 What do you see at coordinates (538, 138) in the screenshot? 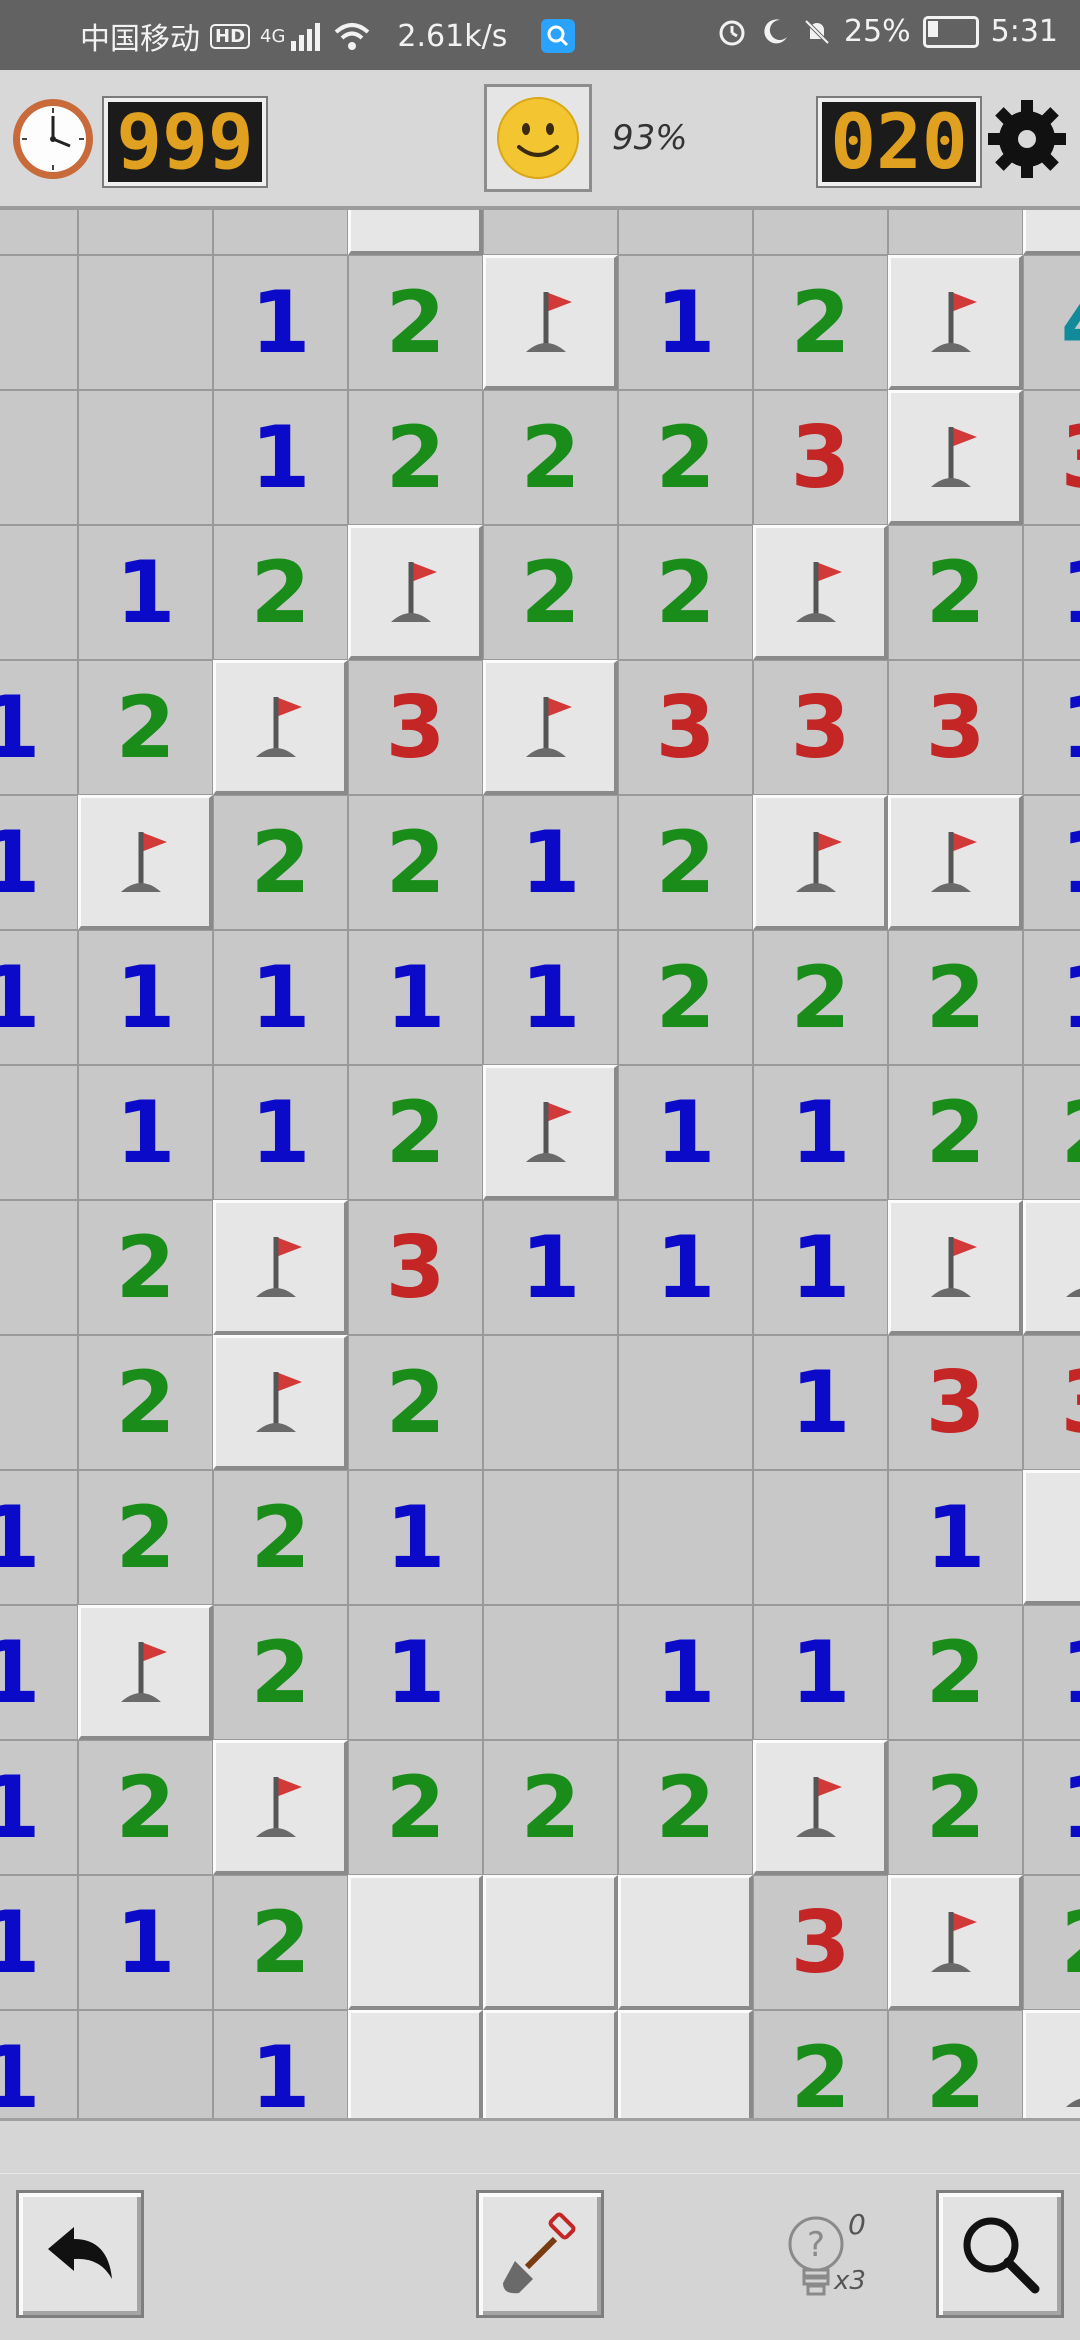
I see `smiley-reset-button` at bounding box center [538, 138].